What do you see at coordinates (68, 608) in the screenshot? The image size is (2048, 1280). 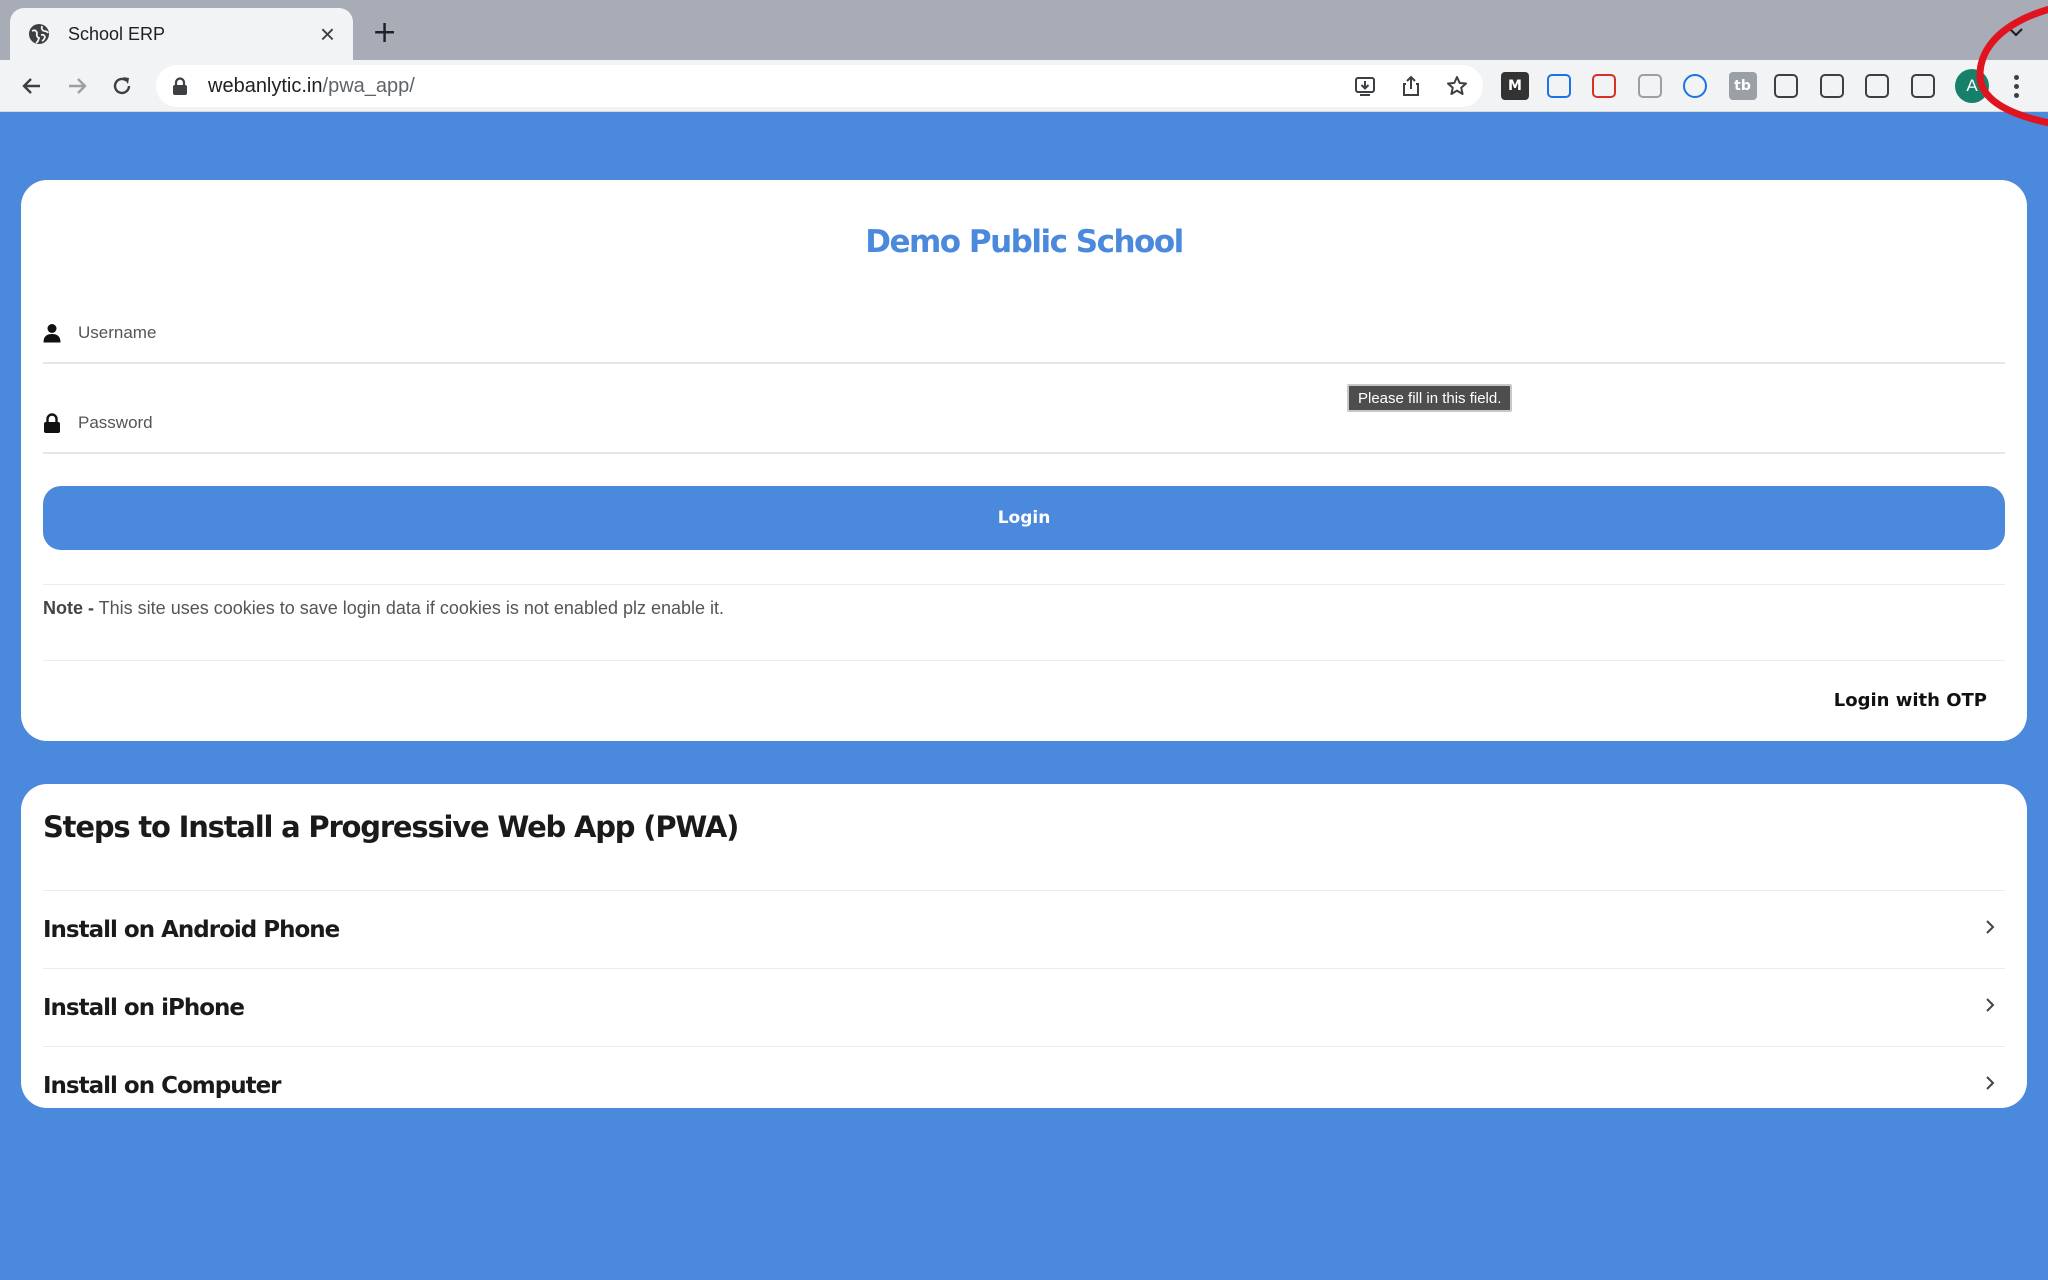 I see `note-label: Note -` at bounding box center [68, 608].